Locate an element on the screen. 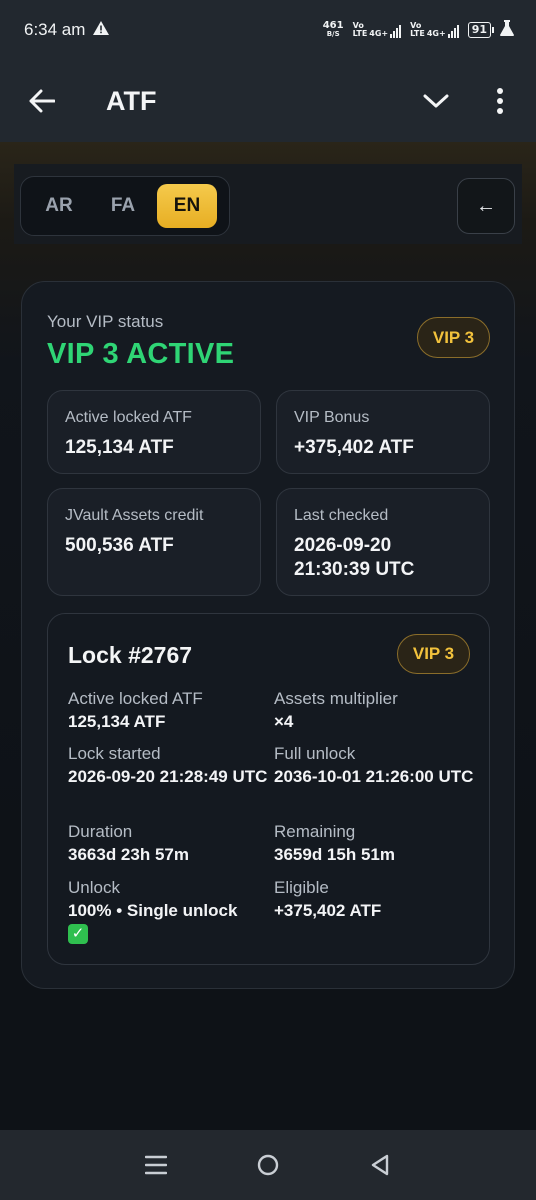 This screenshot has height=1200, width=536. more-vertical-icon is located at coordinates (500, 101).